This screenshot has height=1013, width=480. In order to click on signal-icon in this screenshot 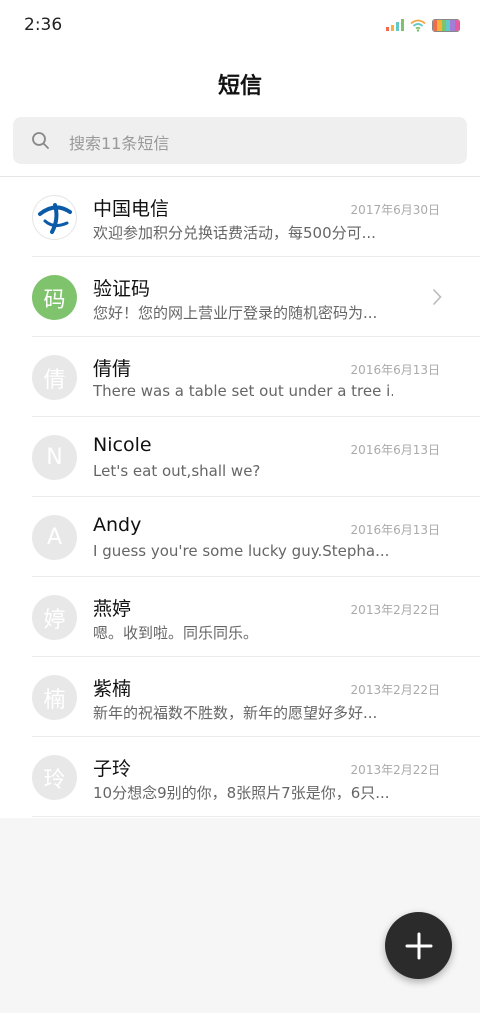, I will do `click(395, 25)`.